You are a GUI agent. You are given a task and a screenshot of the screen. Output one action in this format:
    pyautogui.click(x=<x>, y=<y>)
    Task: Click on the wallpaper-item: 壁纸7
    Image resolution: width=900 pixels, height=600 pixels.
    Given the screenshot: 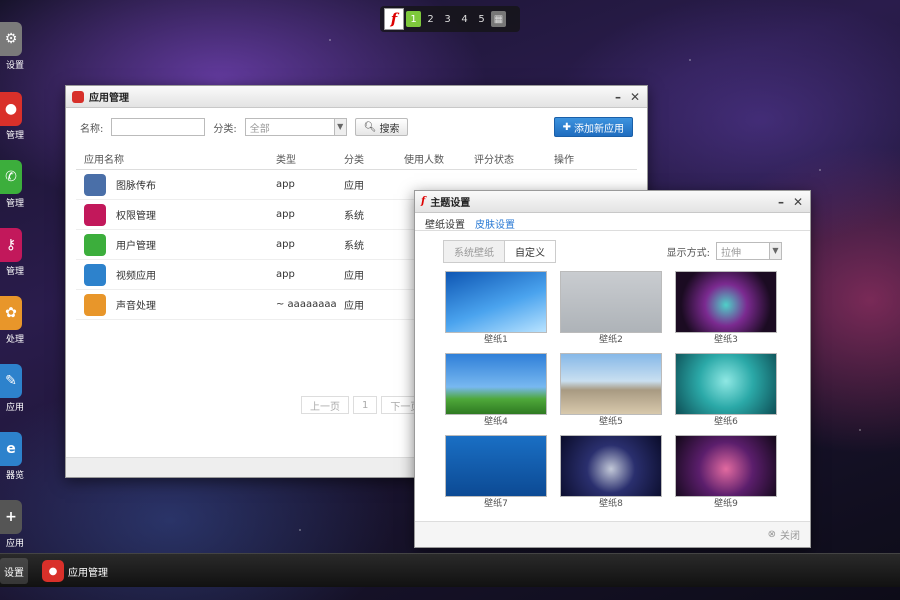 What is the action you would take?
    pyautogui.click(x=496, y=473)
    